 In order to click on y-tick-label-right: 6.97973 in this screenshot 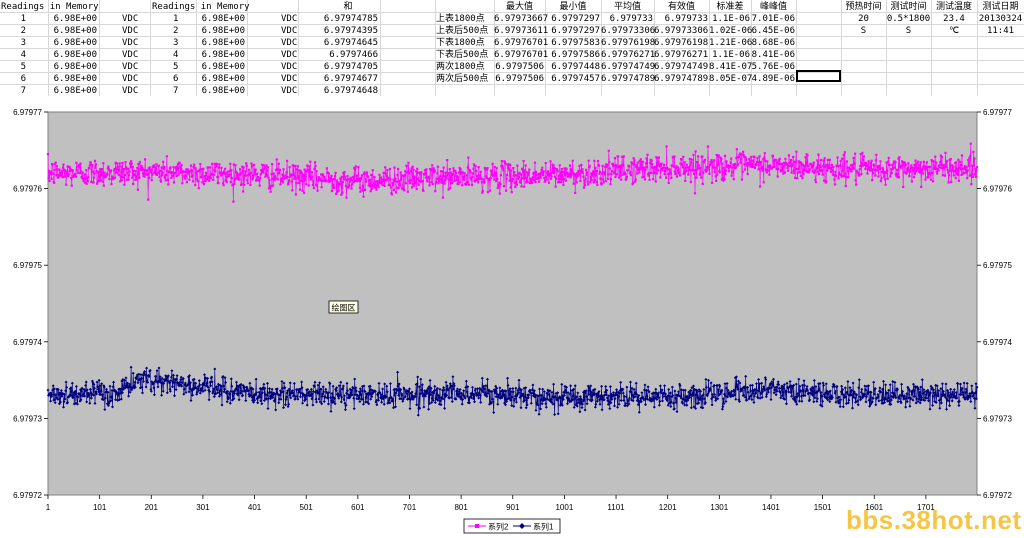, I will do `click(997, 418)`.